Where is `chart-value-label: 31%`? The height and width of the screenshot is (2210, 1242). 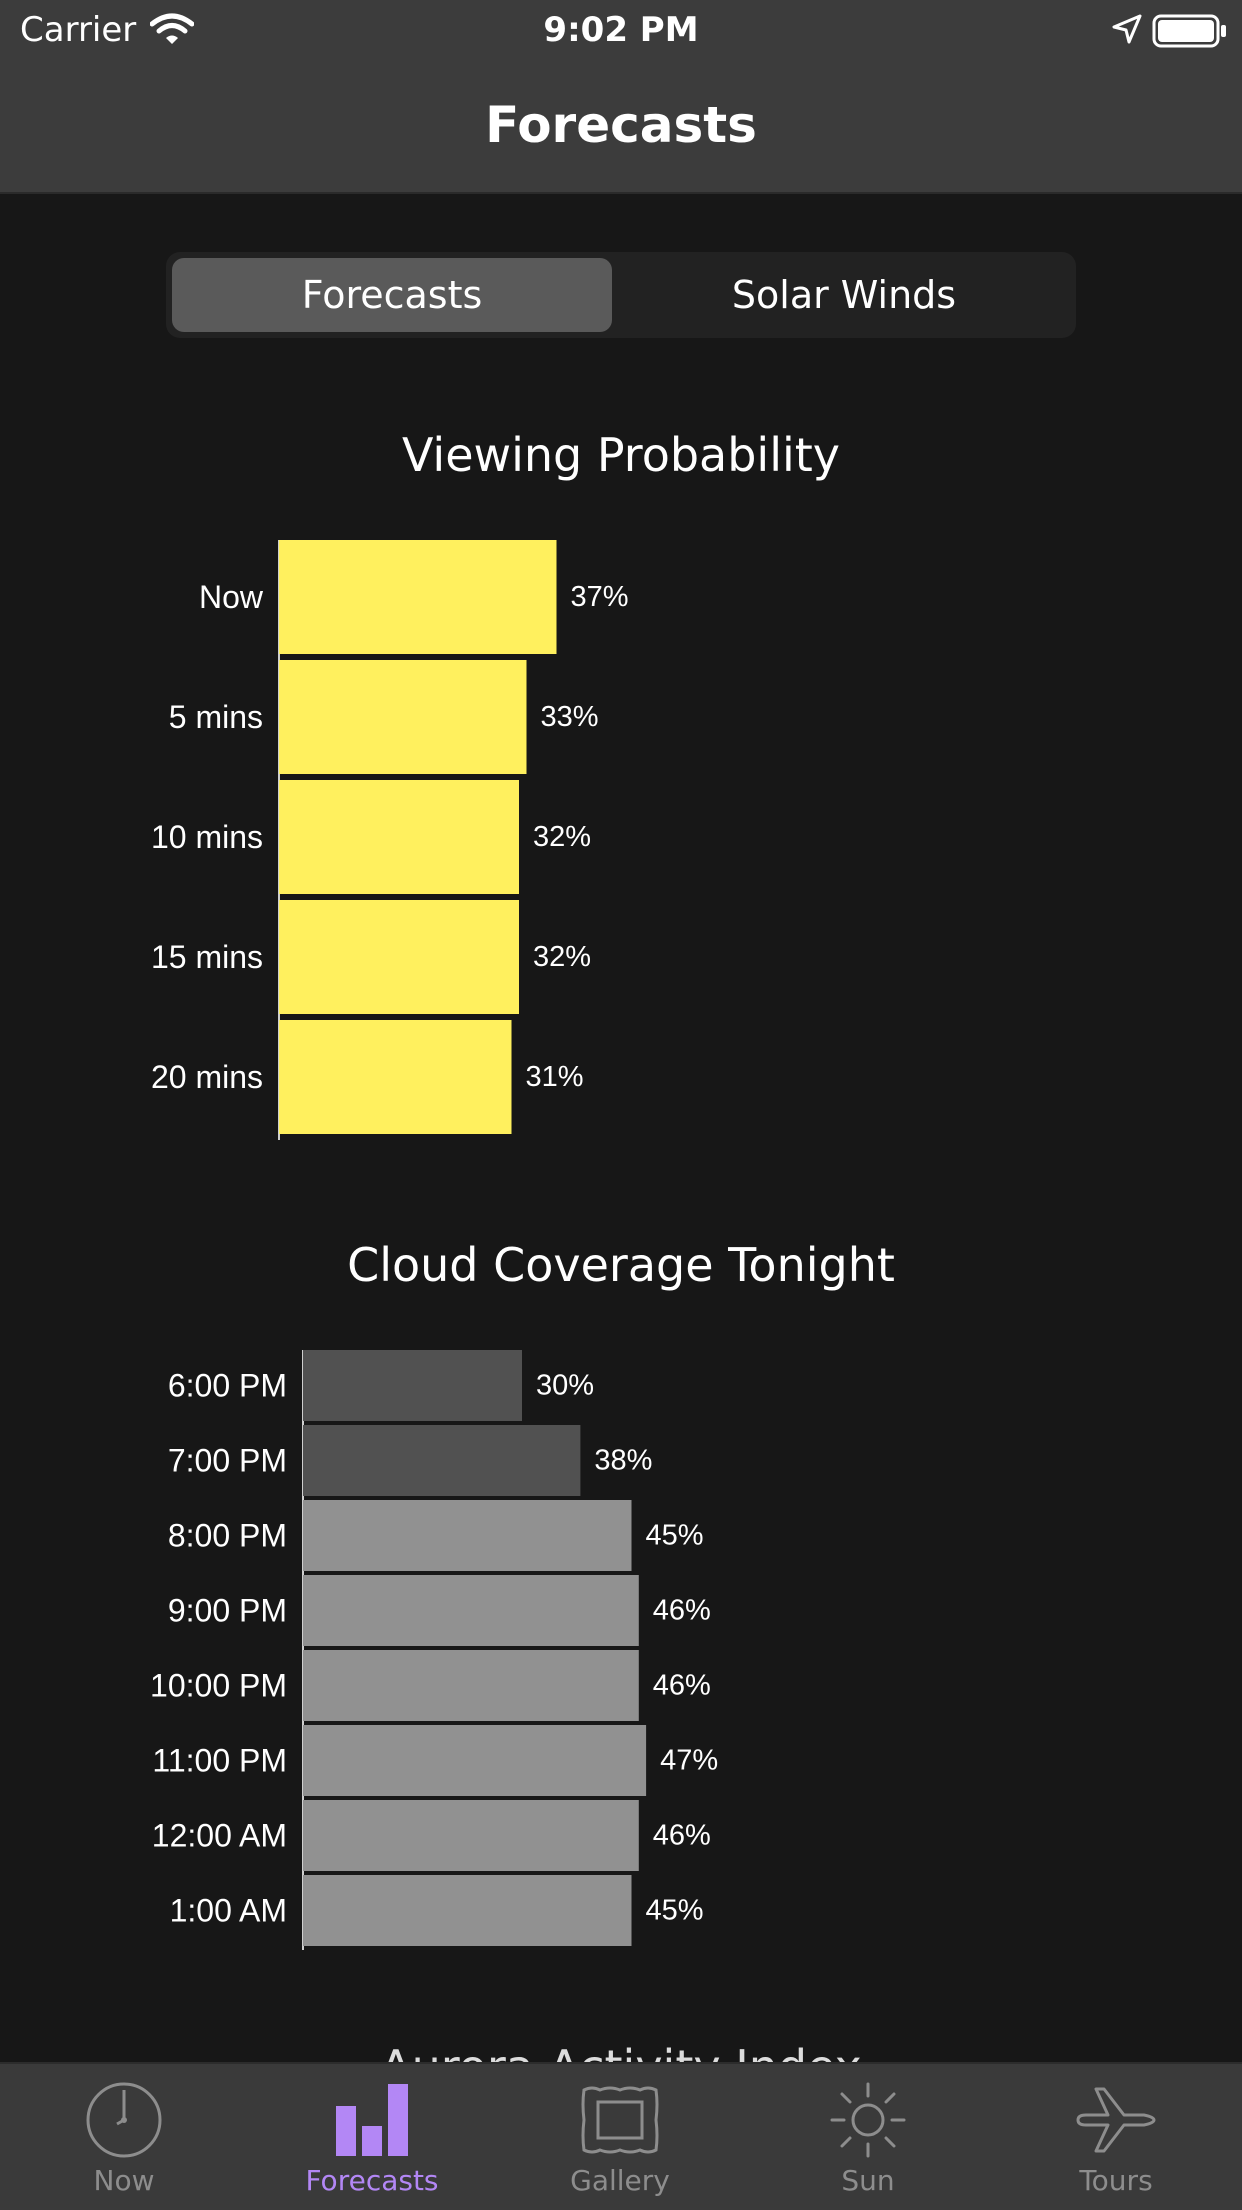 chart-value-label: 31% is located at coordinates (555, 1077).